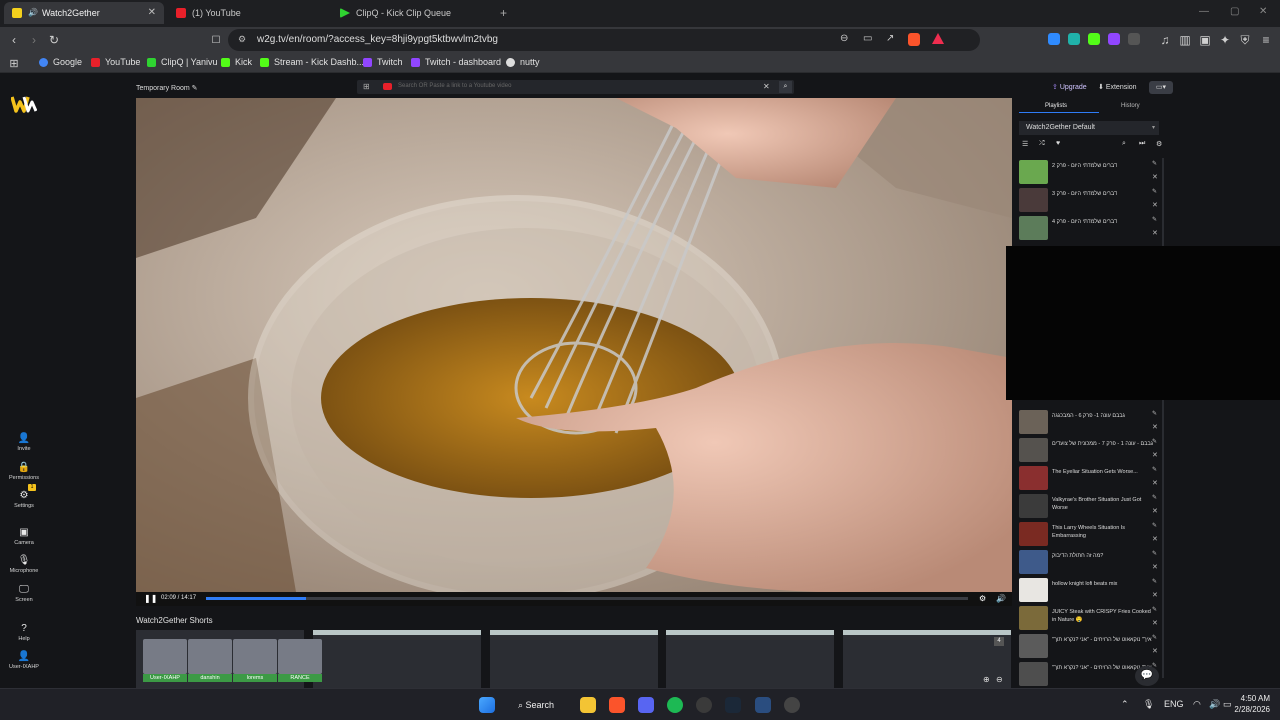  What do you see at coordinates (1134, 39) in the screenshot?
I see `extension-generic-icon` at bounding box center [1134, 39].